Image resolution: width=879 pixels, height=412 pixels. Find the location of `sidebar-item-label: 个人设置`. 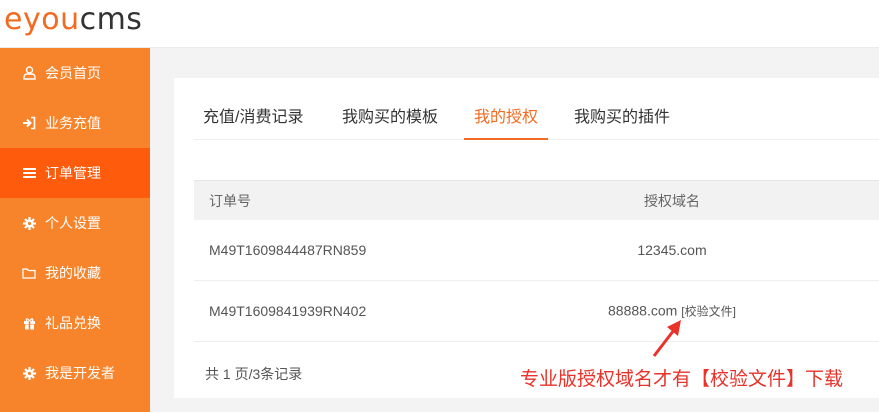

sidebar-item-label: 个人设置 is located at coordinates (73, 223).